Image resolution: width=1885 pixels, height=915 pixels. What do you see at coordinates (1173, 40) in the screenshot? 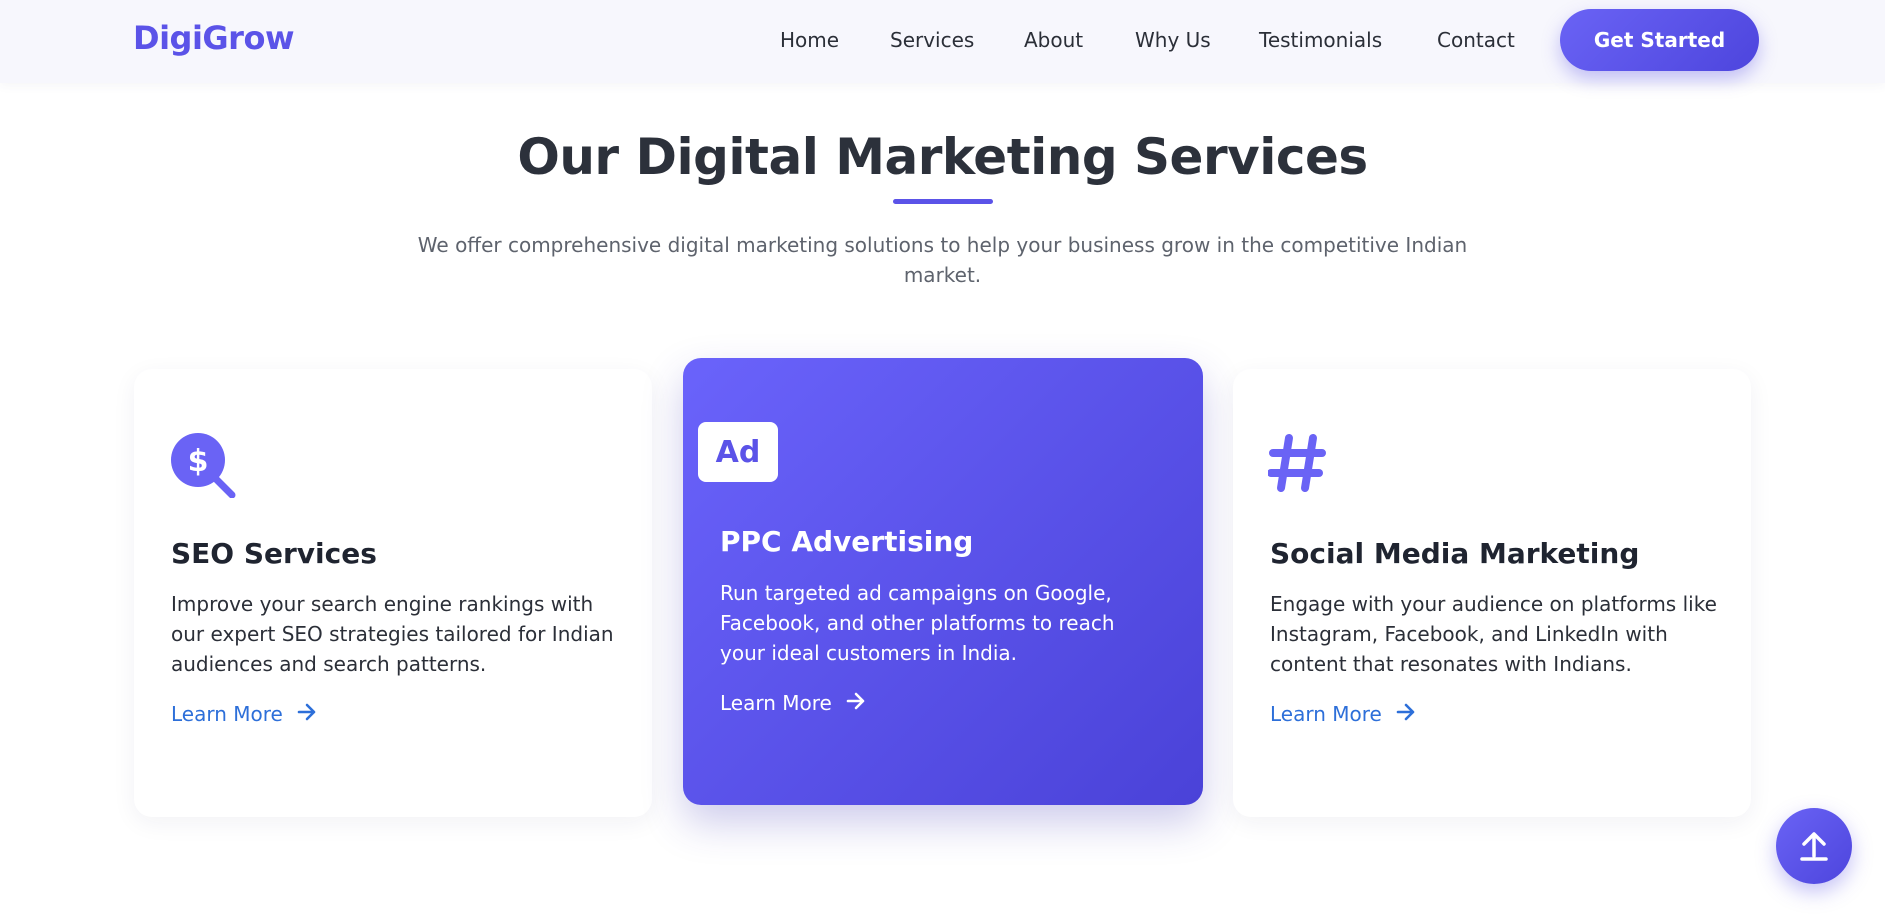
I see `nav-link-why-us: Why Us` at bounding box center [1173, 40].